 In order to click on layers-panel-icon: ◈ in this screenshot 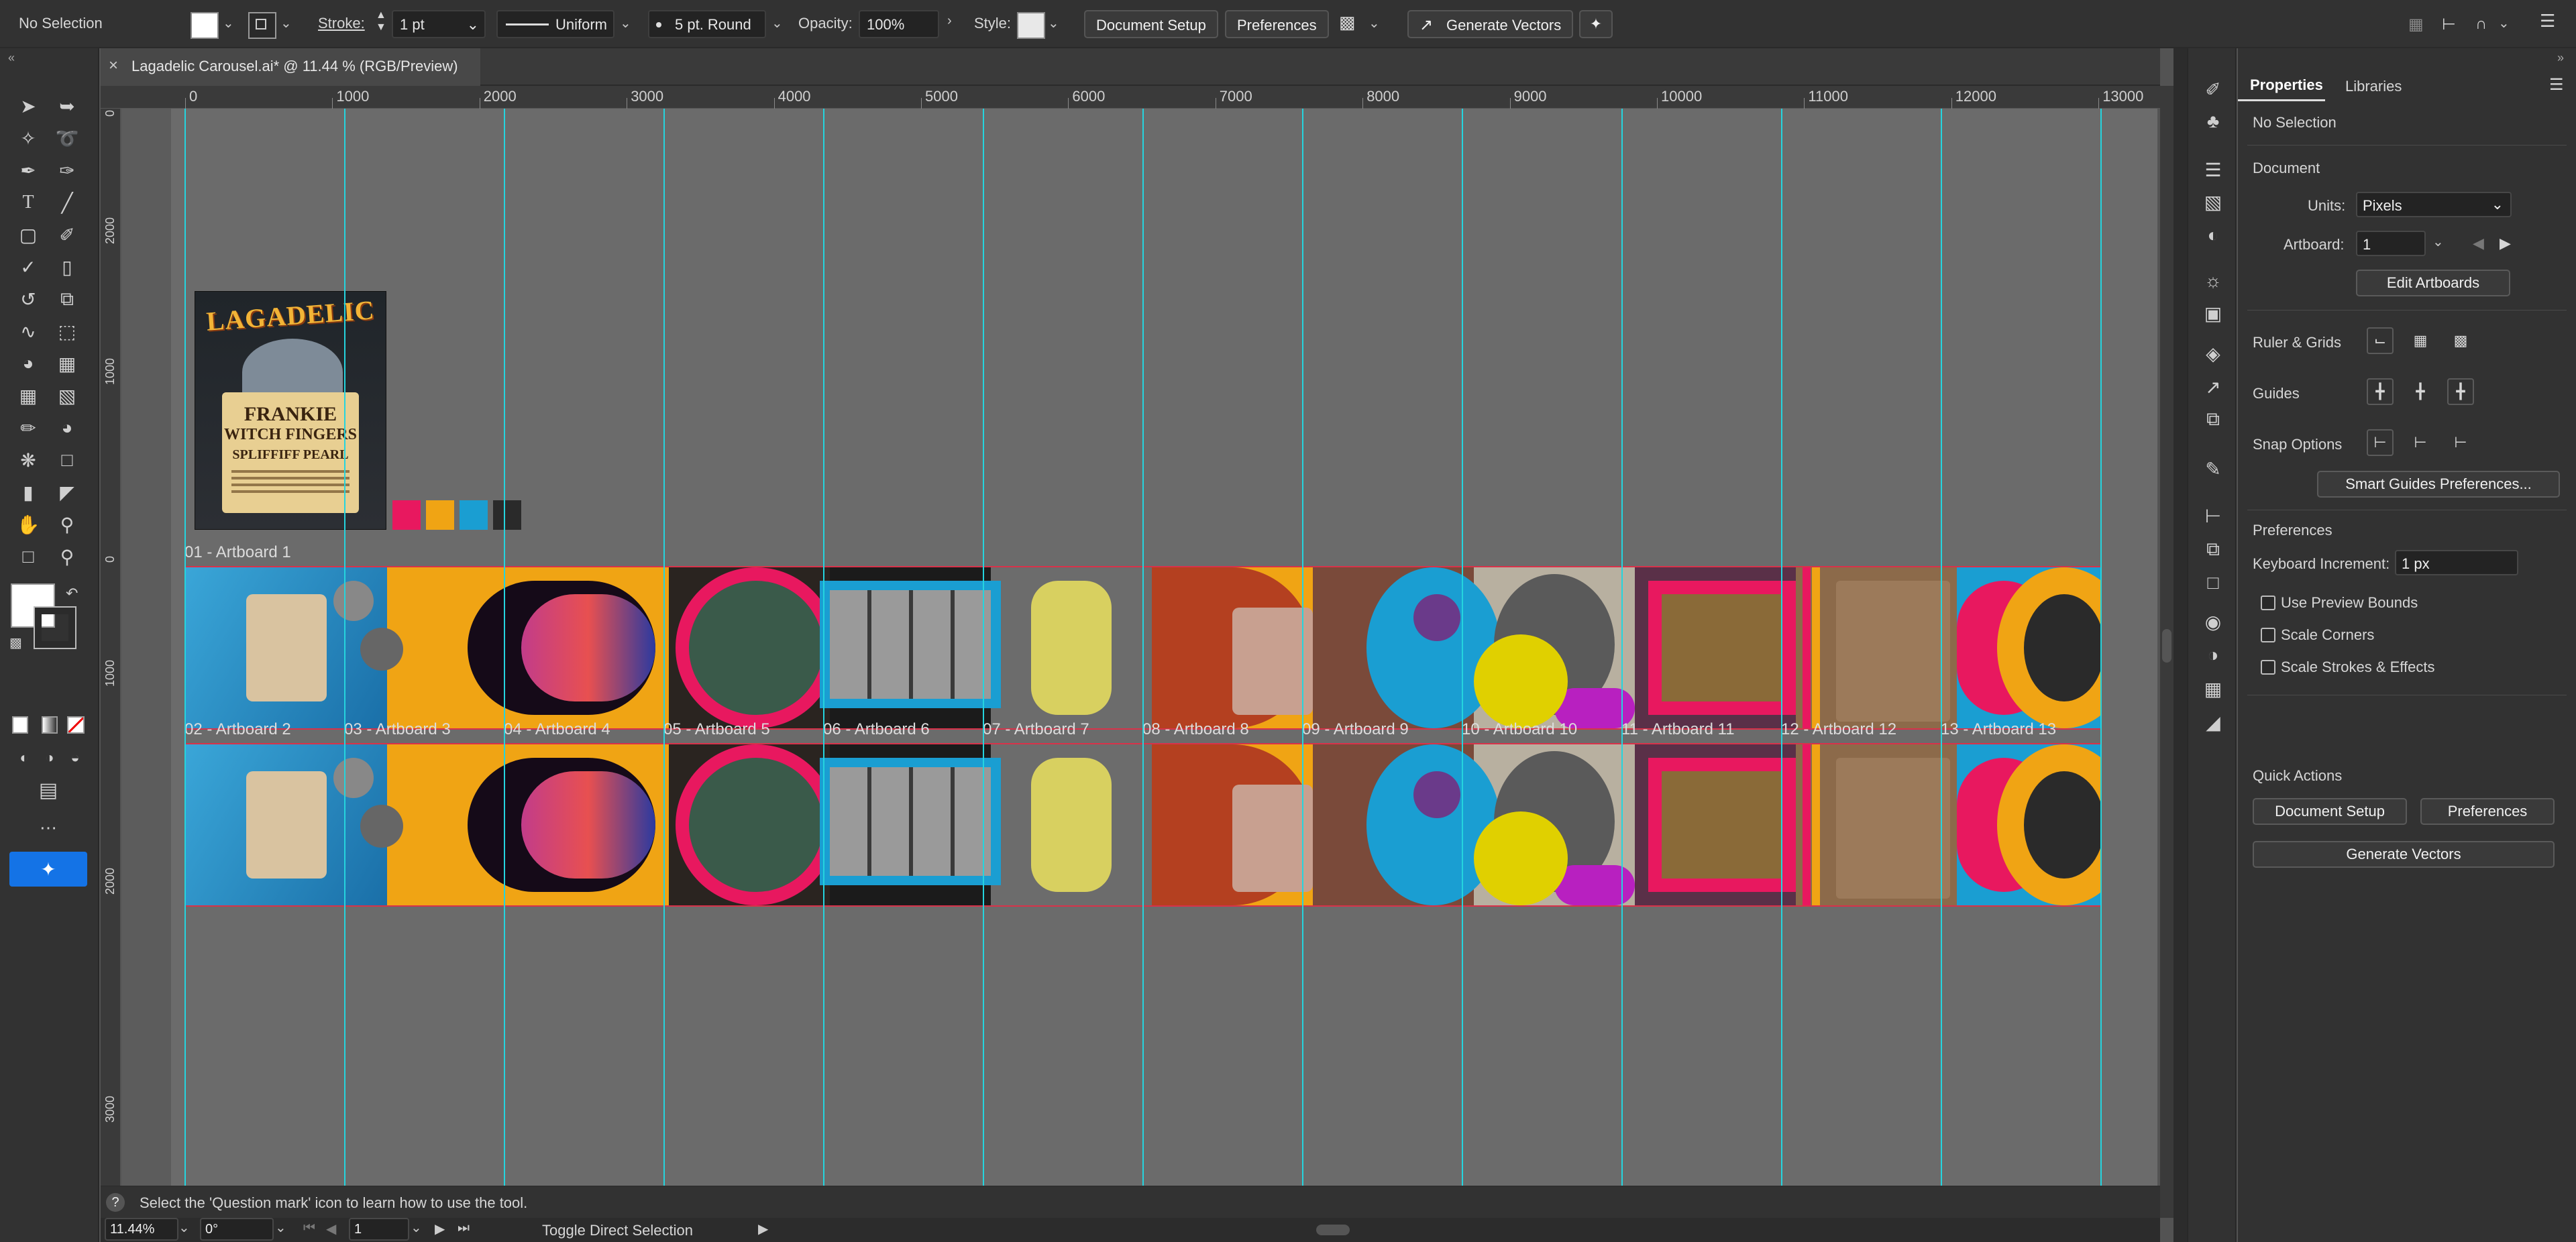, I will do `click(2213, 353)`.